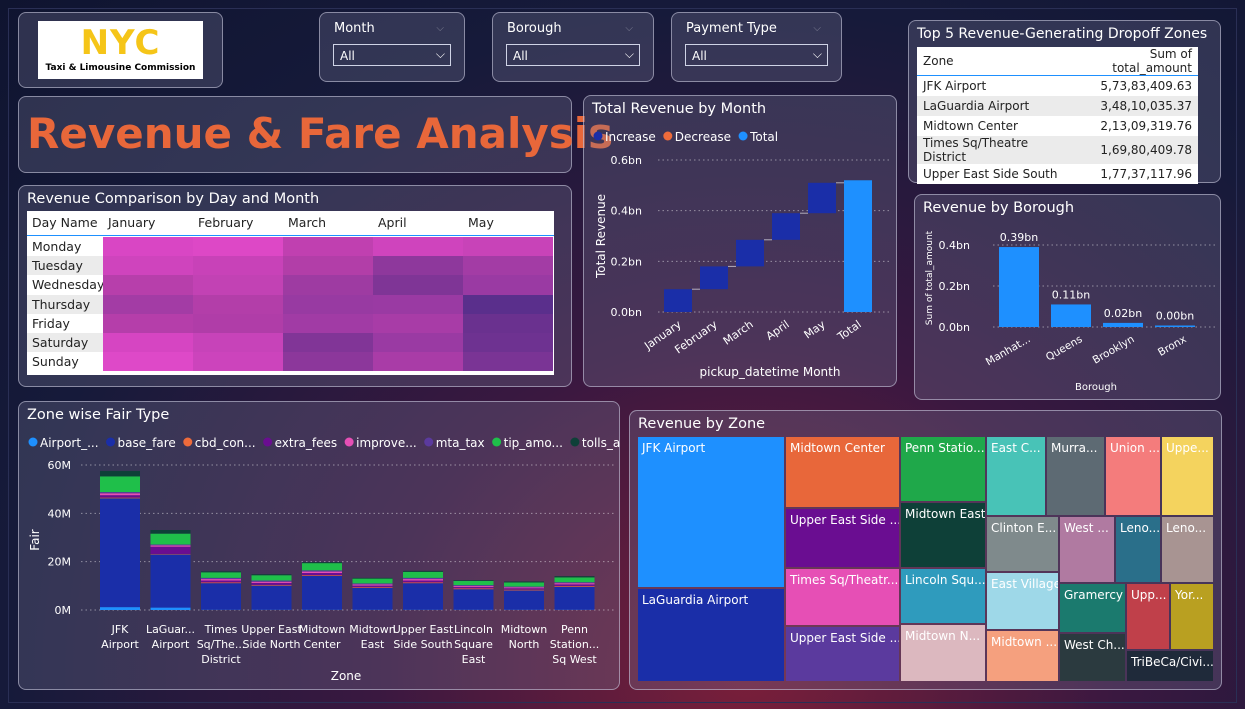 The height and width of the screenshot is (709, 1245). Describe the element at coordinates (460, 443) in the screenshot. I see `legend-label: mta_tax` at that location.